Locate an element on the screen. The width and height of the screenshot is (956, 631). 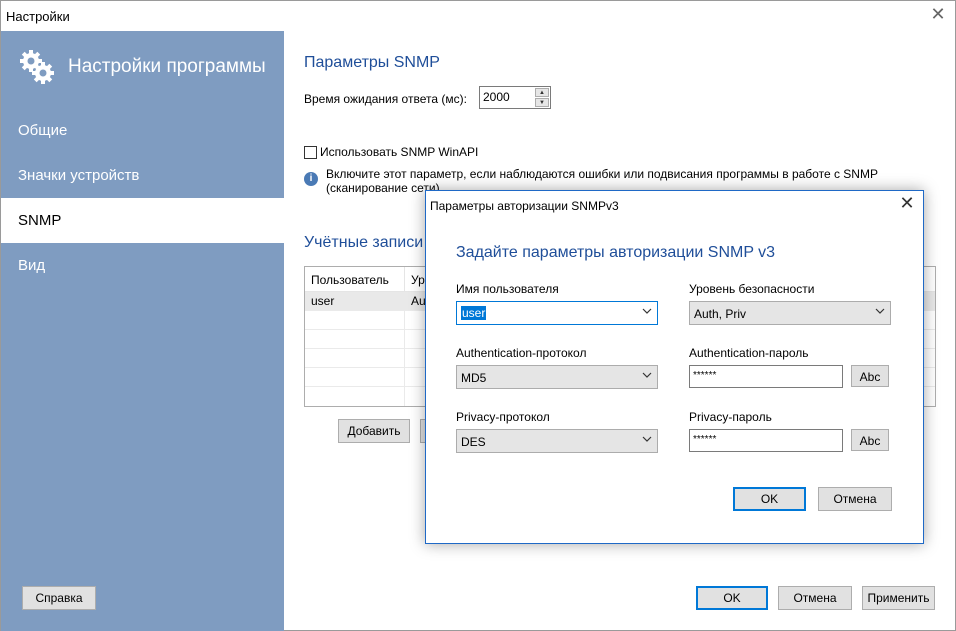
add-button: Добавить is located at coordinates (374, 431).